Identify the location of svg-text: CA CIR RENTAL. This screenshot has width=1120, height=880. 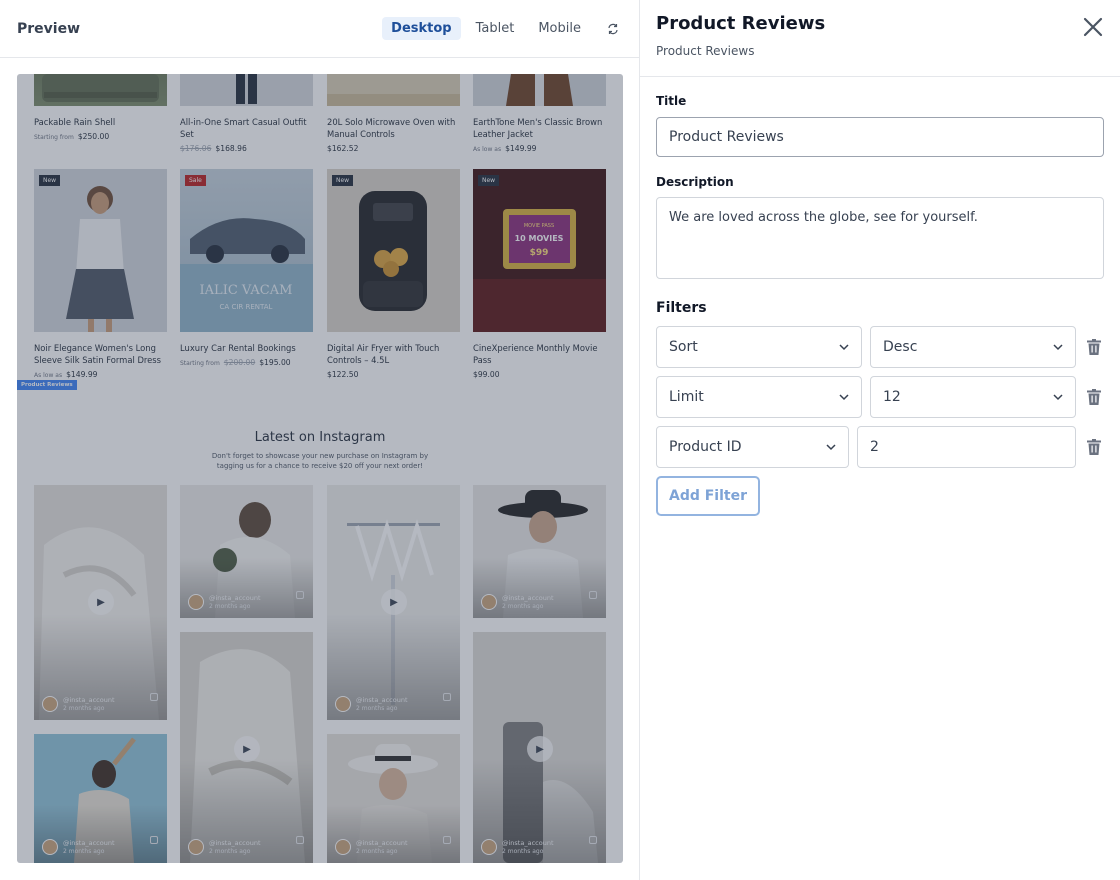
(246, 307).